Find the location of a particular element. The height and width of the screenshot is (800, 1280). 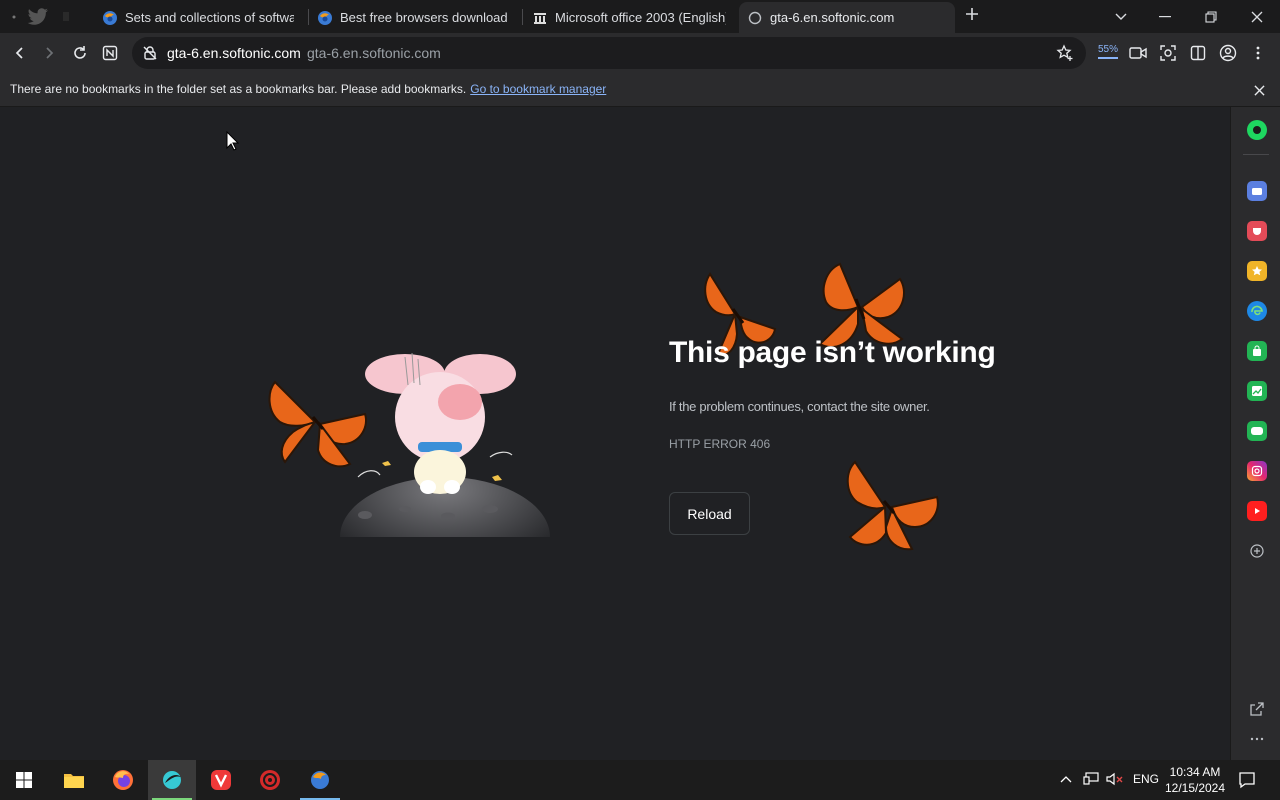

video-button is located at coordinates (1138, 53).